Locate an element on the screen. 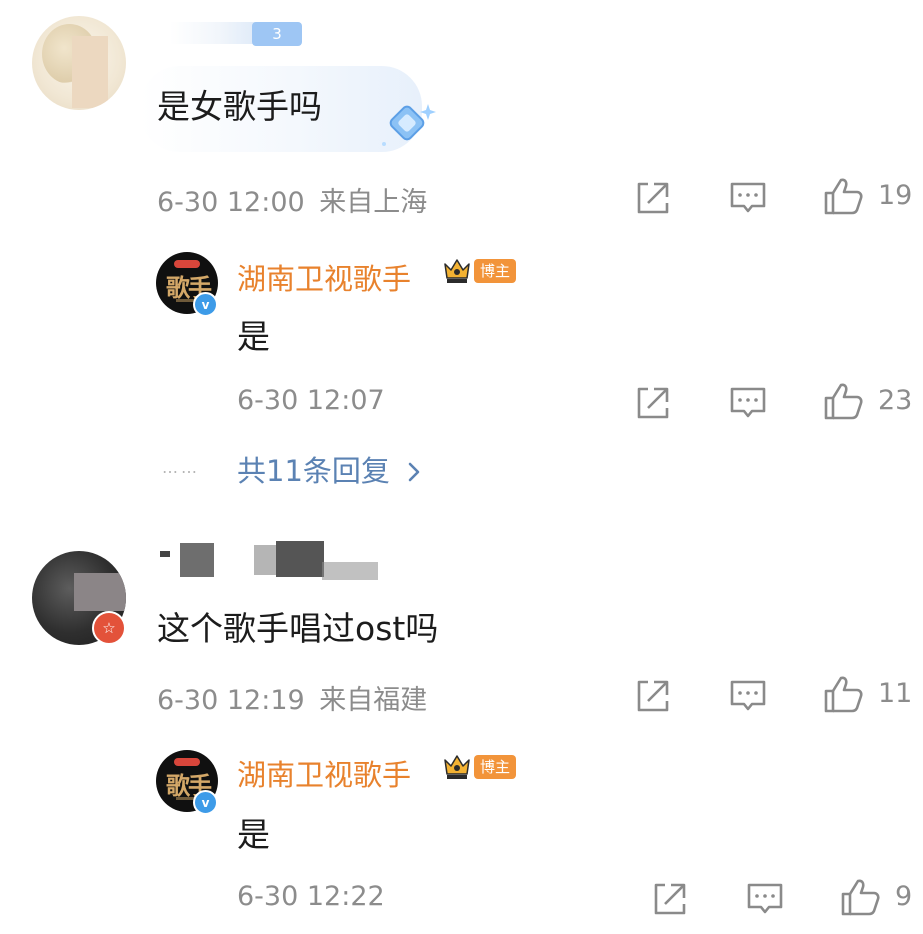  comment-time: 6-30 12:00 is located at coordinates (231, 202).